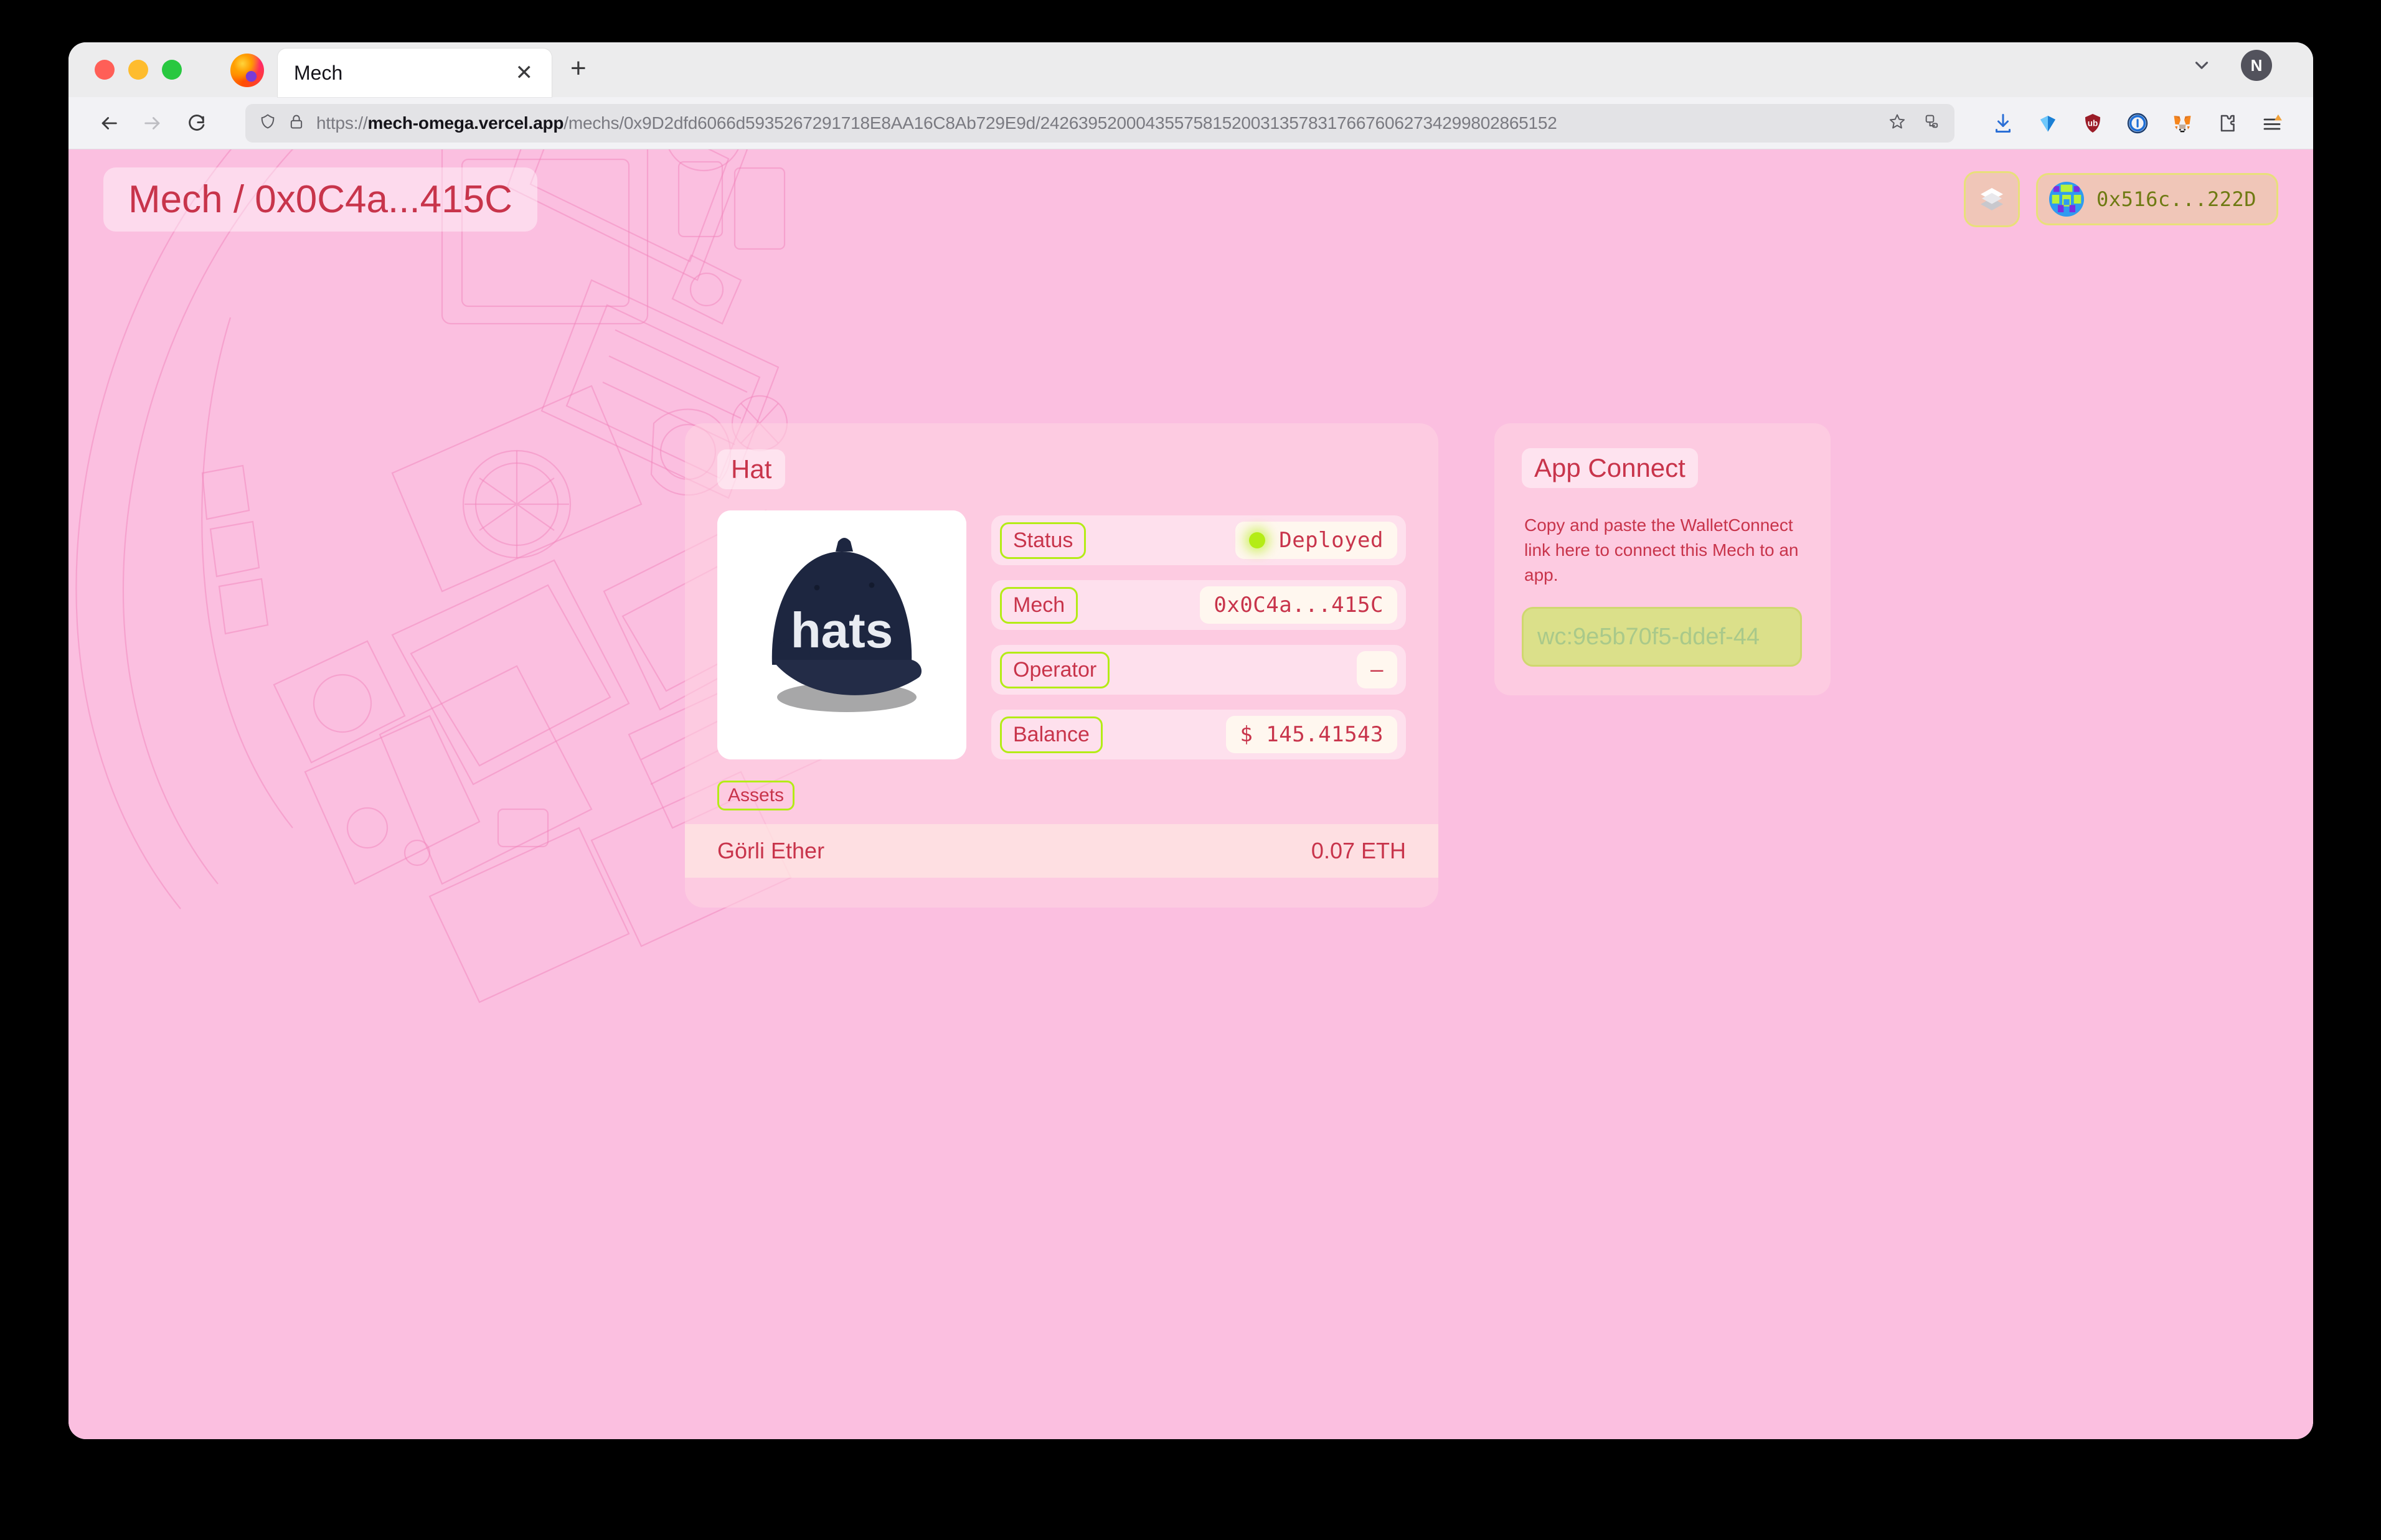 The height and width of the screenshot is (1540, 2381). Describe the element at coordinates (2176, 199) in the screenshot. I see `wallet-address-label: 0x516c...222D` at that location.